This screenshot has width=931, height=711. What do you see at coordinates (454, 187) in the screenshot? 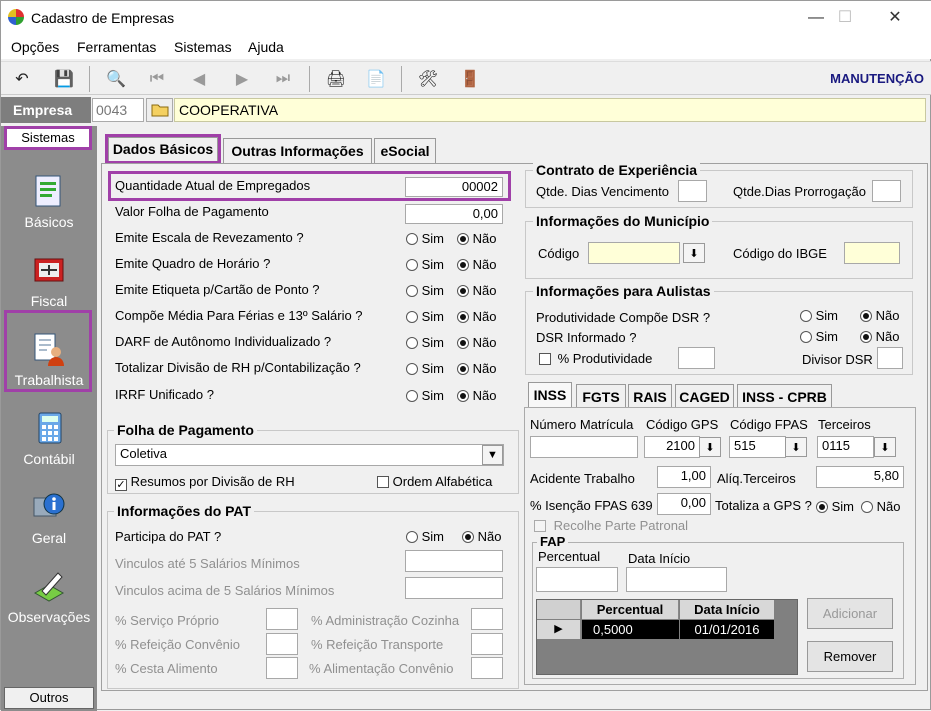
I see `qtd-empregados-field: 00002` at bounding box center [454, 187].